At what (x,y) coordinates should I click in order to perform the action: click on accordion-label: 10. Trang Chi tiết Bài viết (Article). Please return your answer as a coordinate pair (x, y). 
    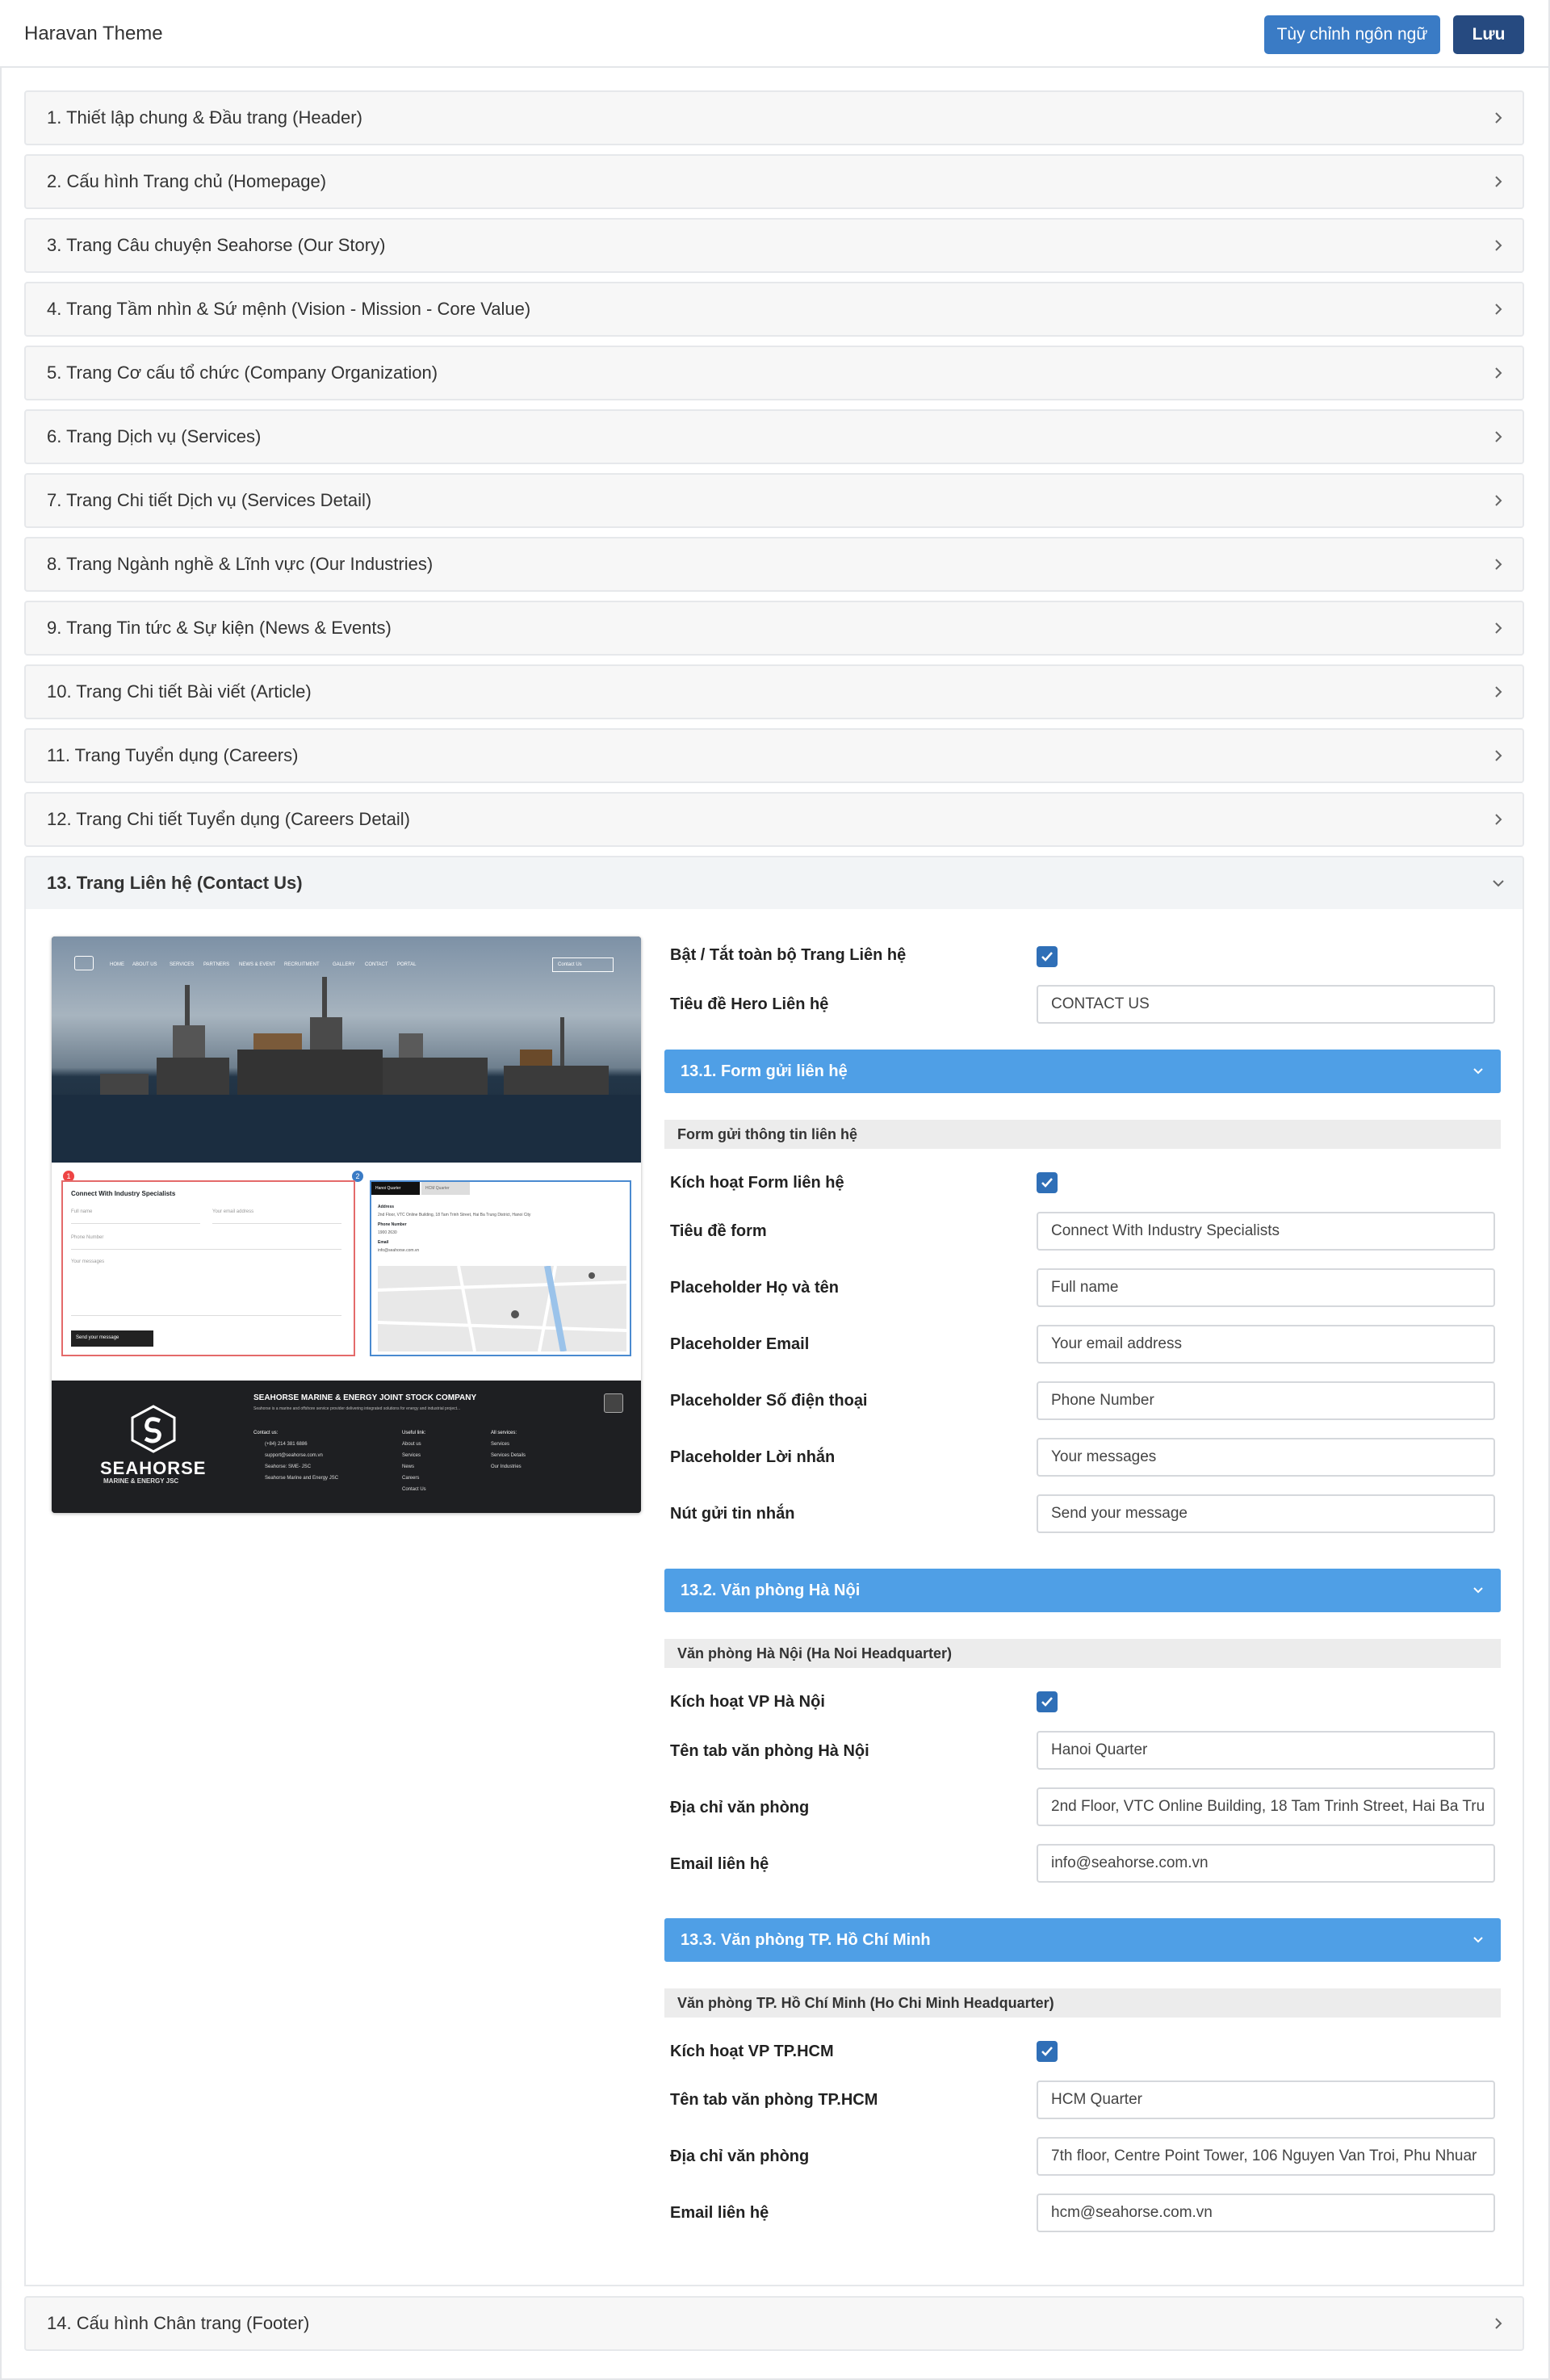
    Looking at the image, I should click on (179, 691).